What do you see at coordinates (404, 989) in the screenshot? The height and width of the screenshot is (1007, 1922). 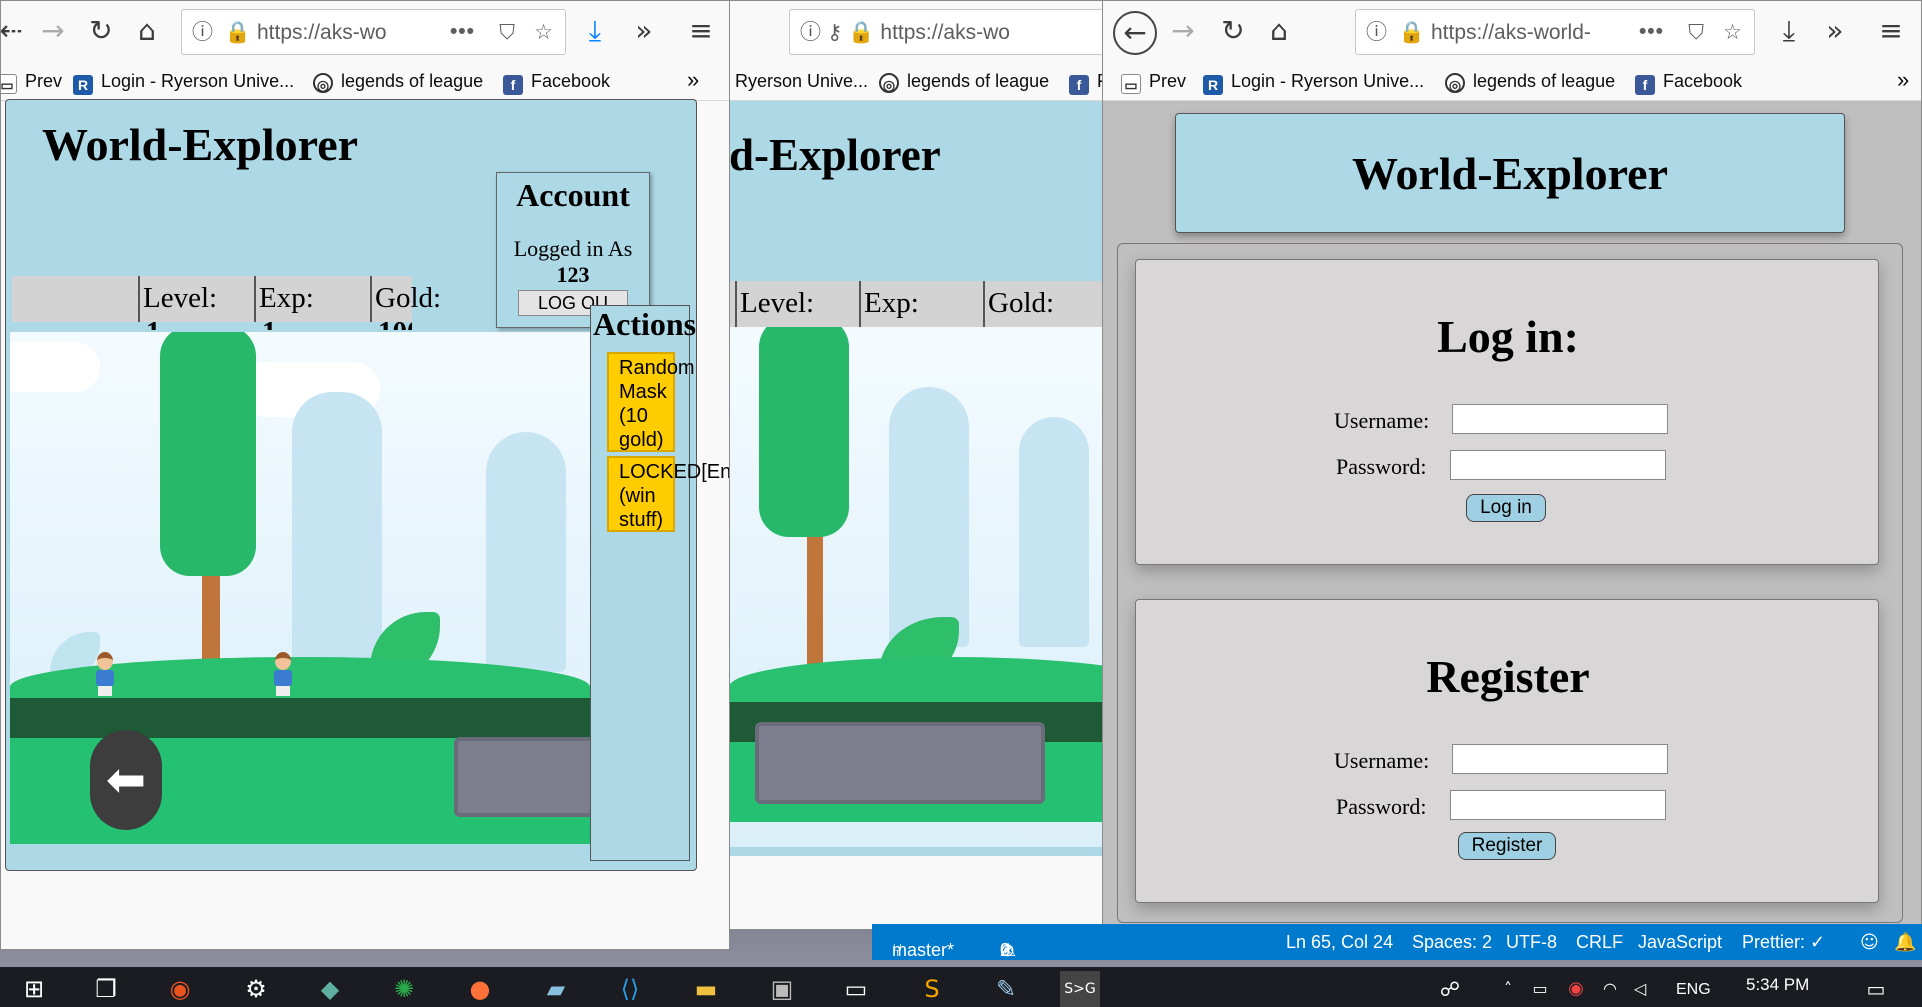 I see `matrix-icon: ✺` at bounding box center [404, 989].